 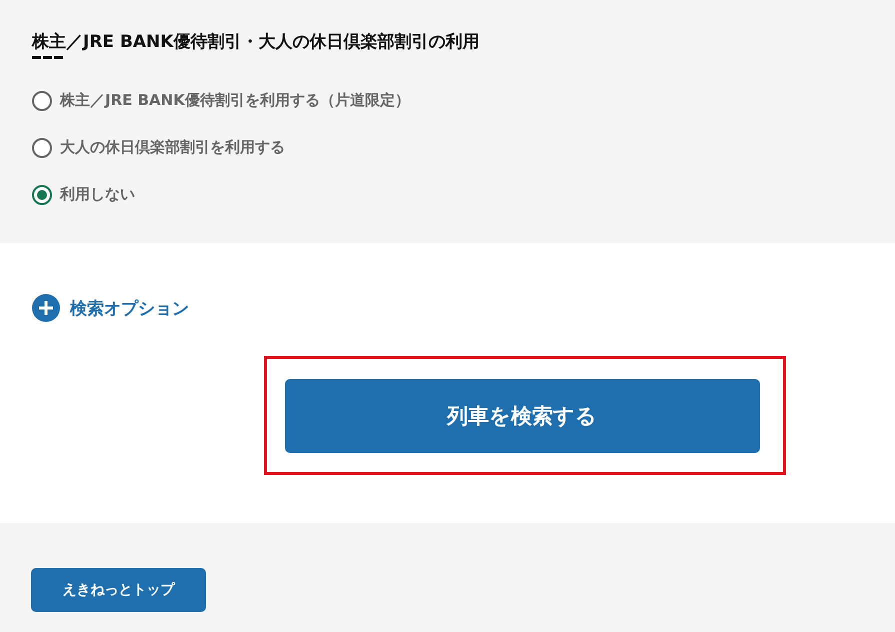 What do you see at coordinates (235, 100) in the screenshot?
I see `radio-label: 株主／JRE BANK優待割引を利用する（片道限定）` at bounding box center [235, 100].